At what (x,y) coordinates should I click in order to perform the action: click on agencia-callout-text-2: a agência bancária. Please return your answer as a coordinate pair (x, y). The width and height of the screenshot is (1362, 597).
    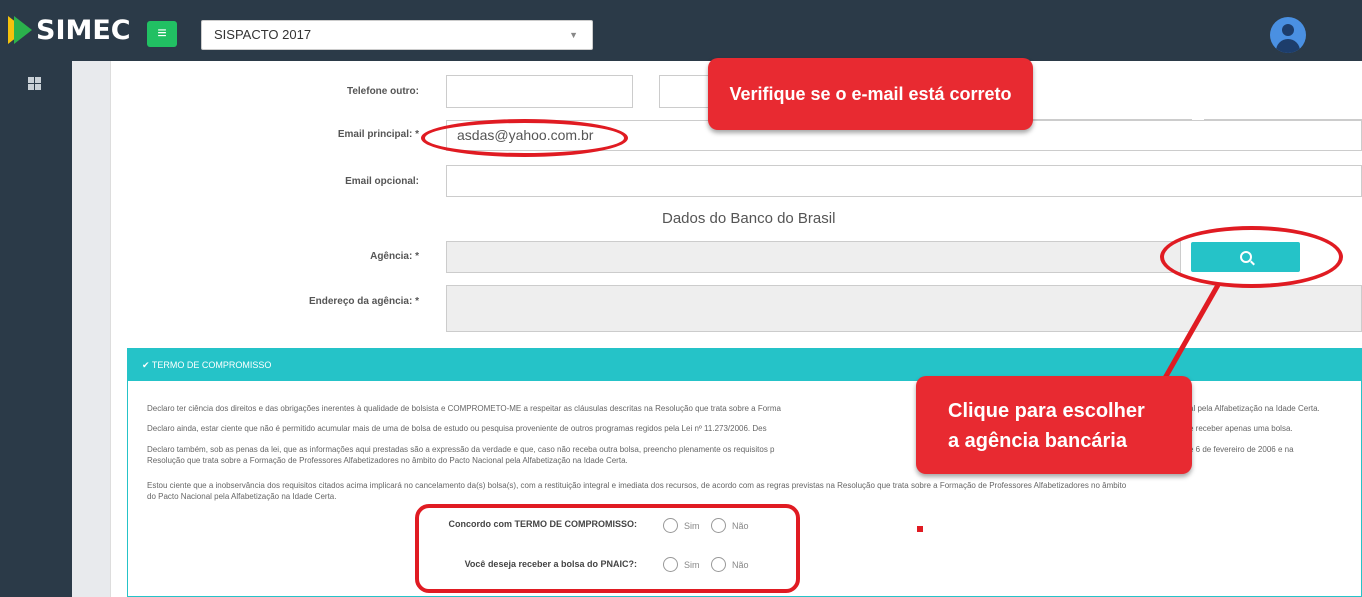
    Looking at the image, I should click on (1037, 441).